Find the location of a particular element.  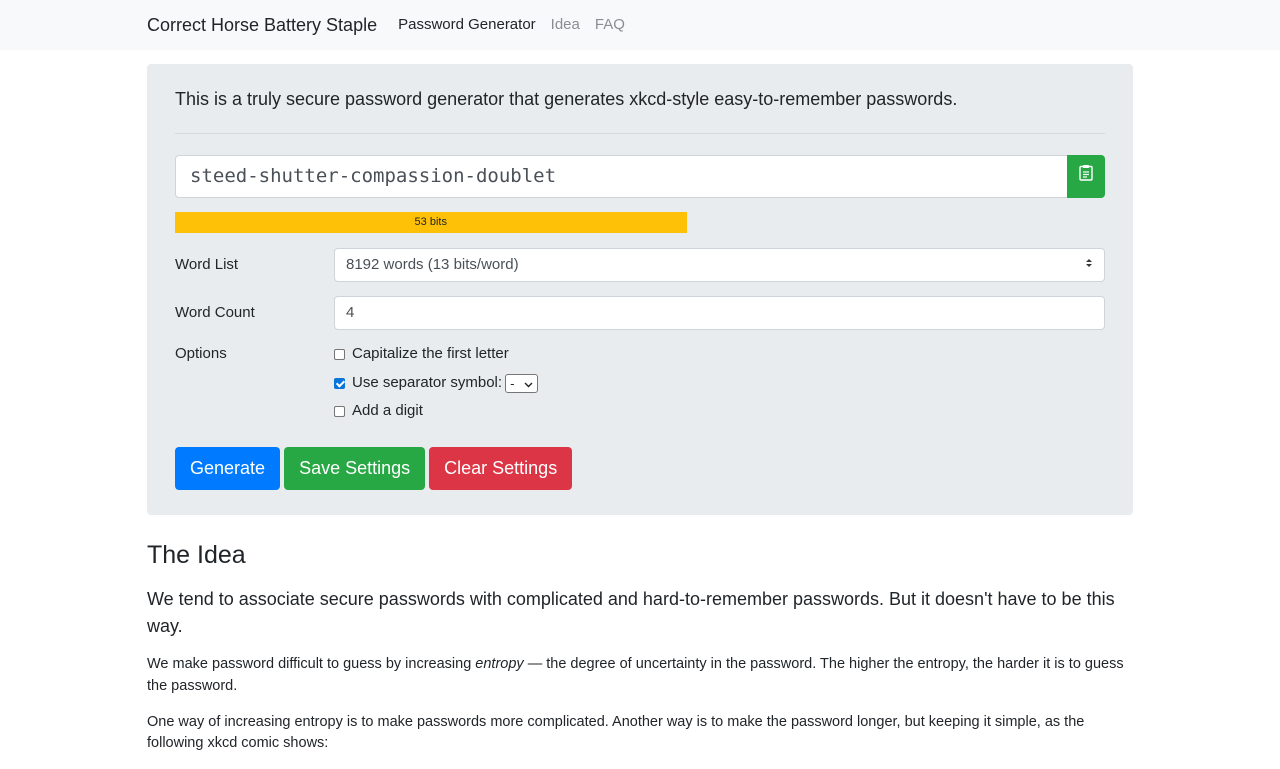

options-row: Options is located at coordinates (254, 354).